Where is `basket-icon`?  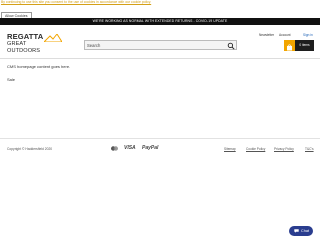
basket-icon is located at coordinates (289, 47).